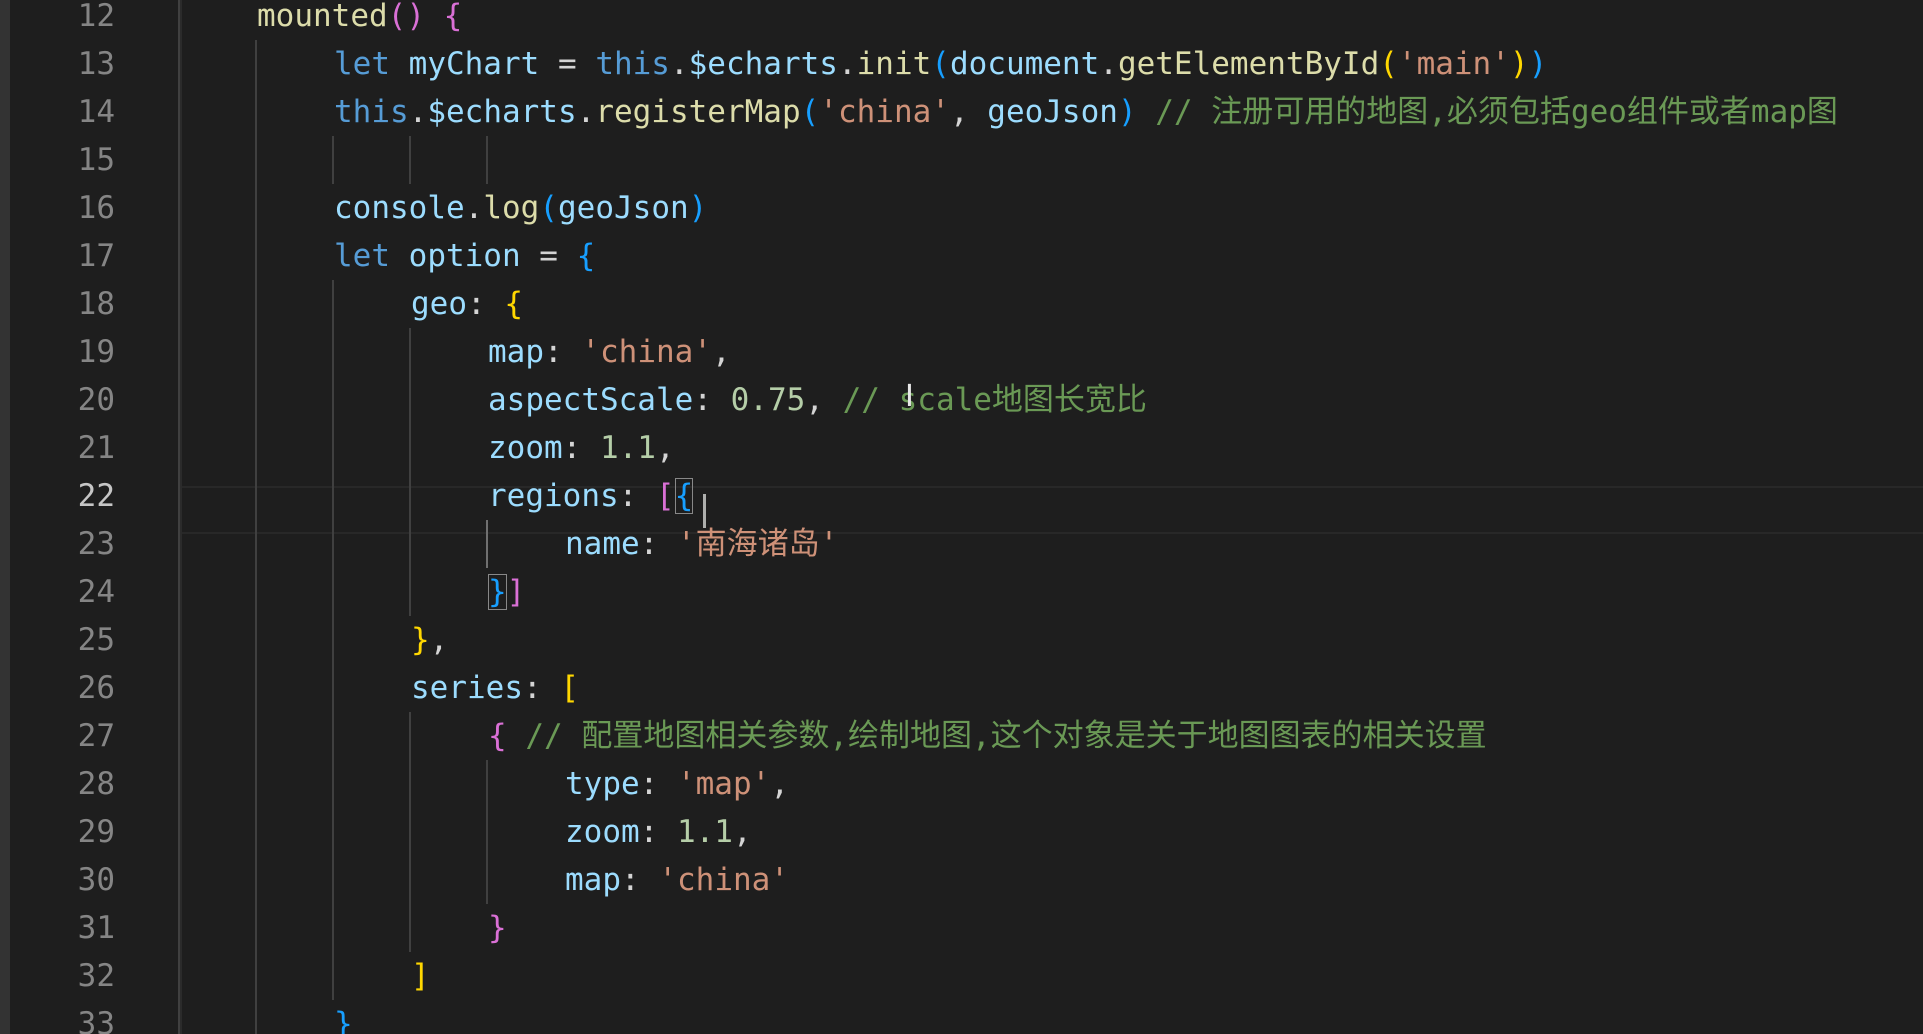 This screenshot has width=1923, height=1034. What do you see at coordinates (96, 976) in the screenshot?
I see `line-number: 32` at bounding box center [96, 976].